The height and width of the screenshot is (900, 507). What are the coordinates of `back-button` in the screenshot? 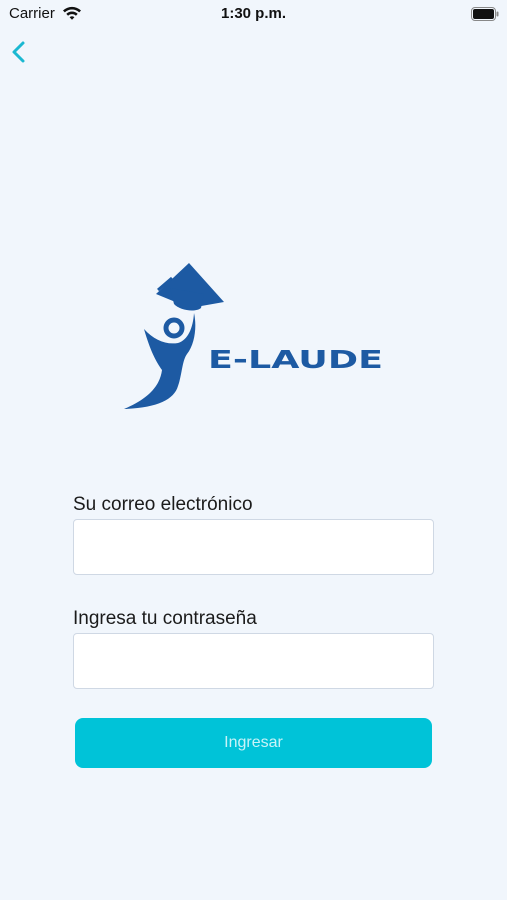 It's located at (20, 52).